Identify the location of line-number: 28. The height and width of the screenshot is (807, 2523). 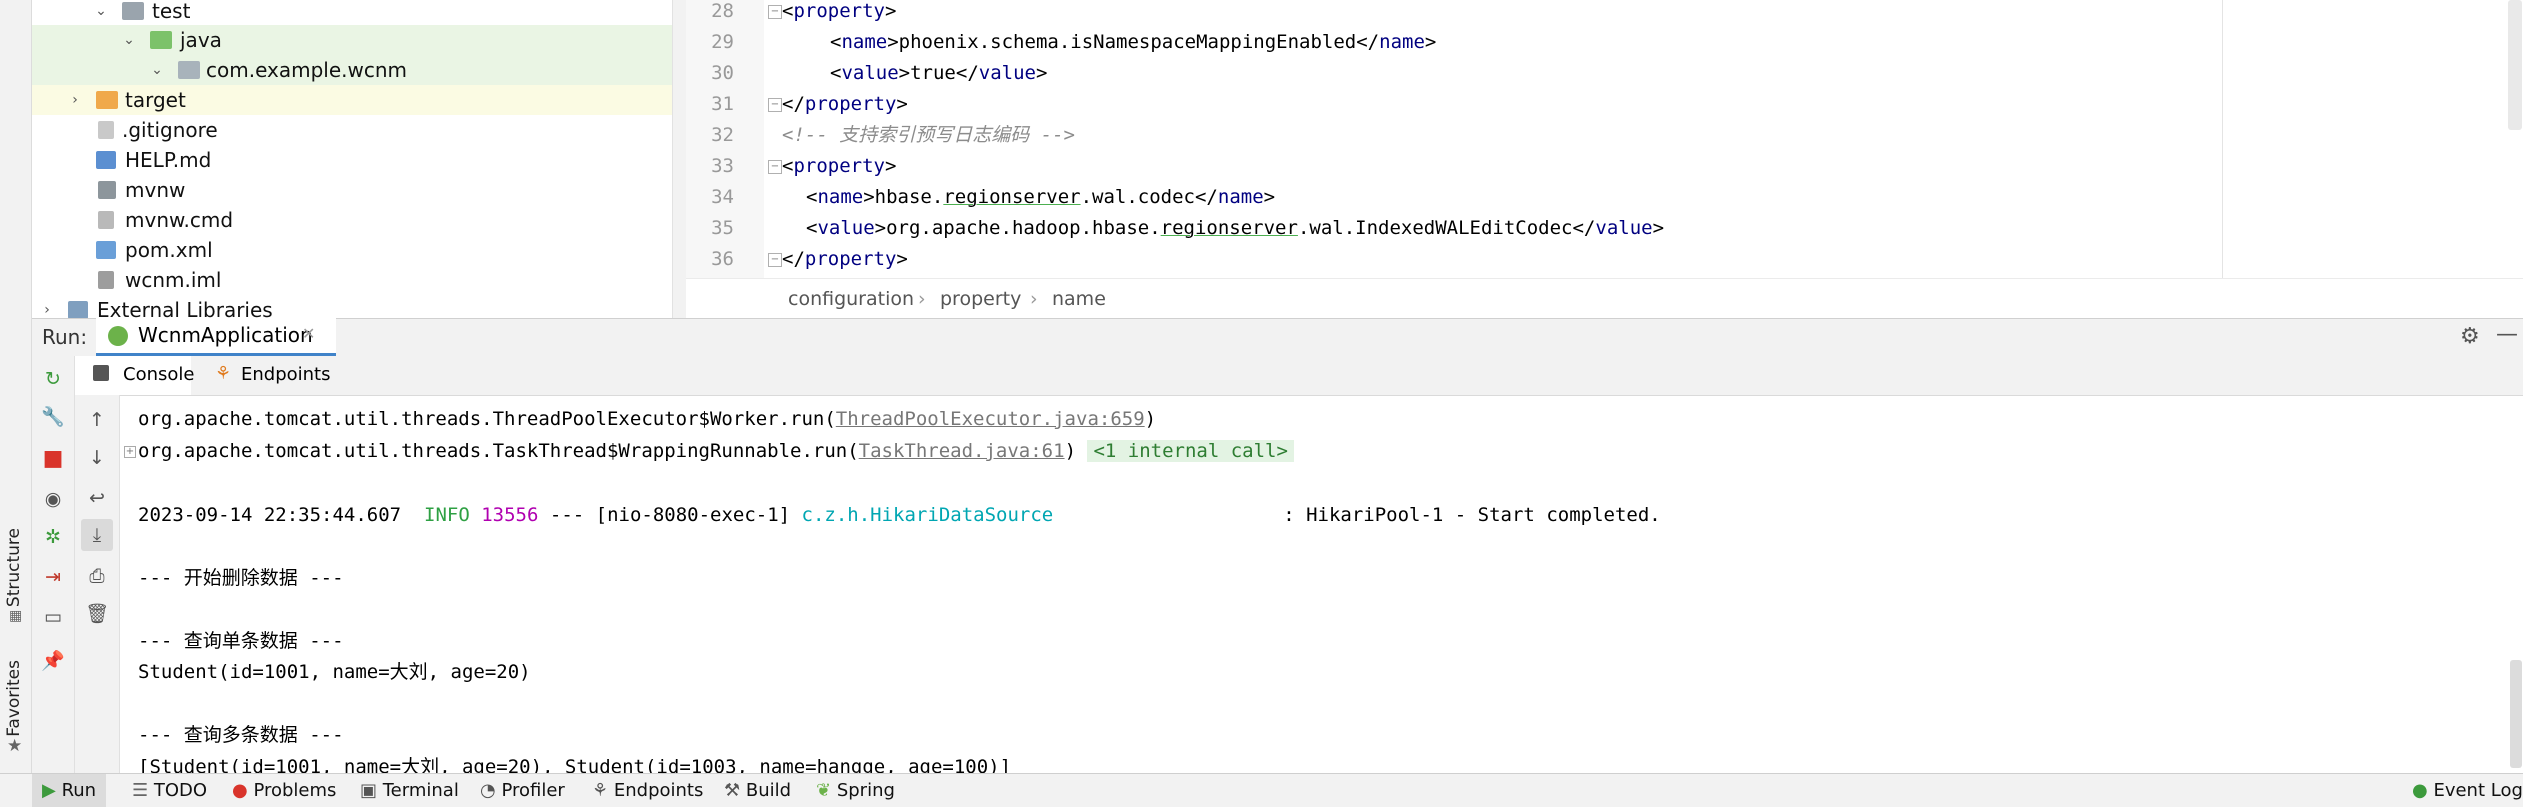
(722, 11).